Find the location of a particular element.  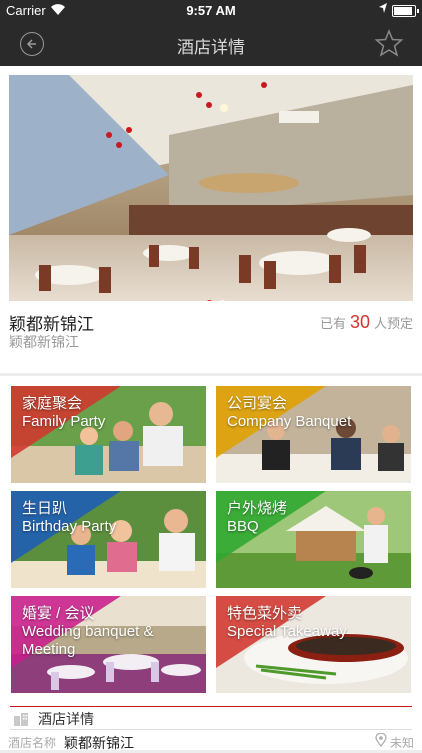

tile-label-cn: 户外烧烤 is located at coordinates (257, 508).